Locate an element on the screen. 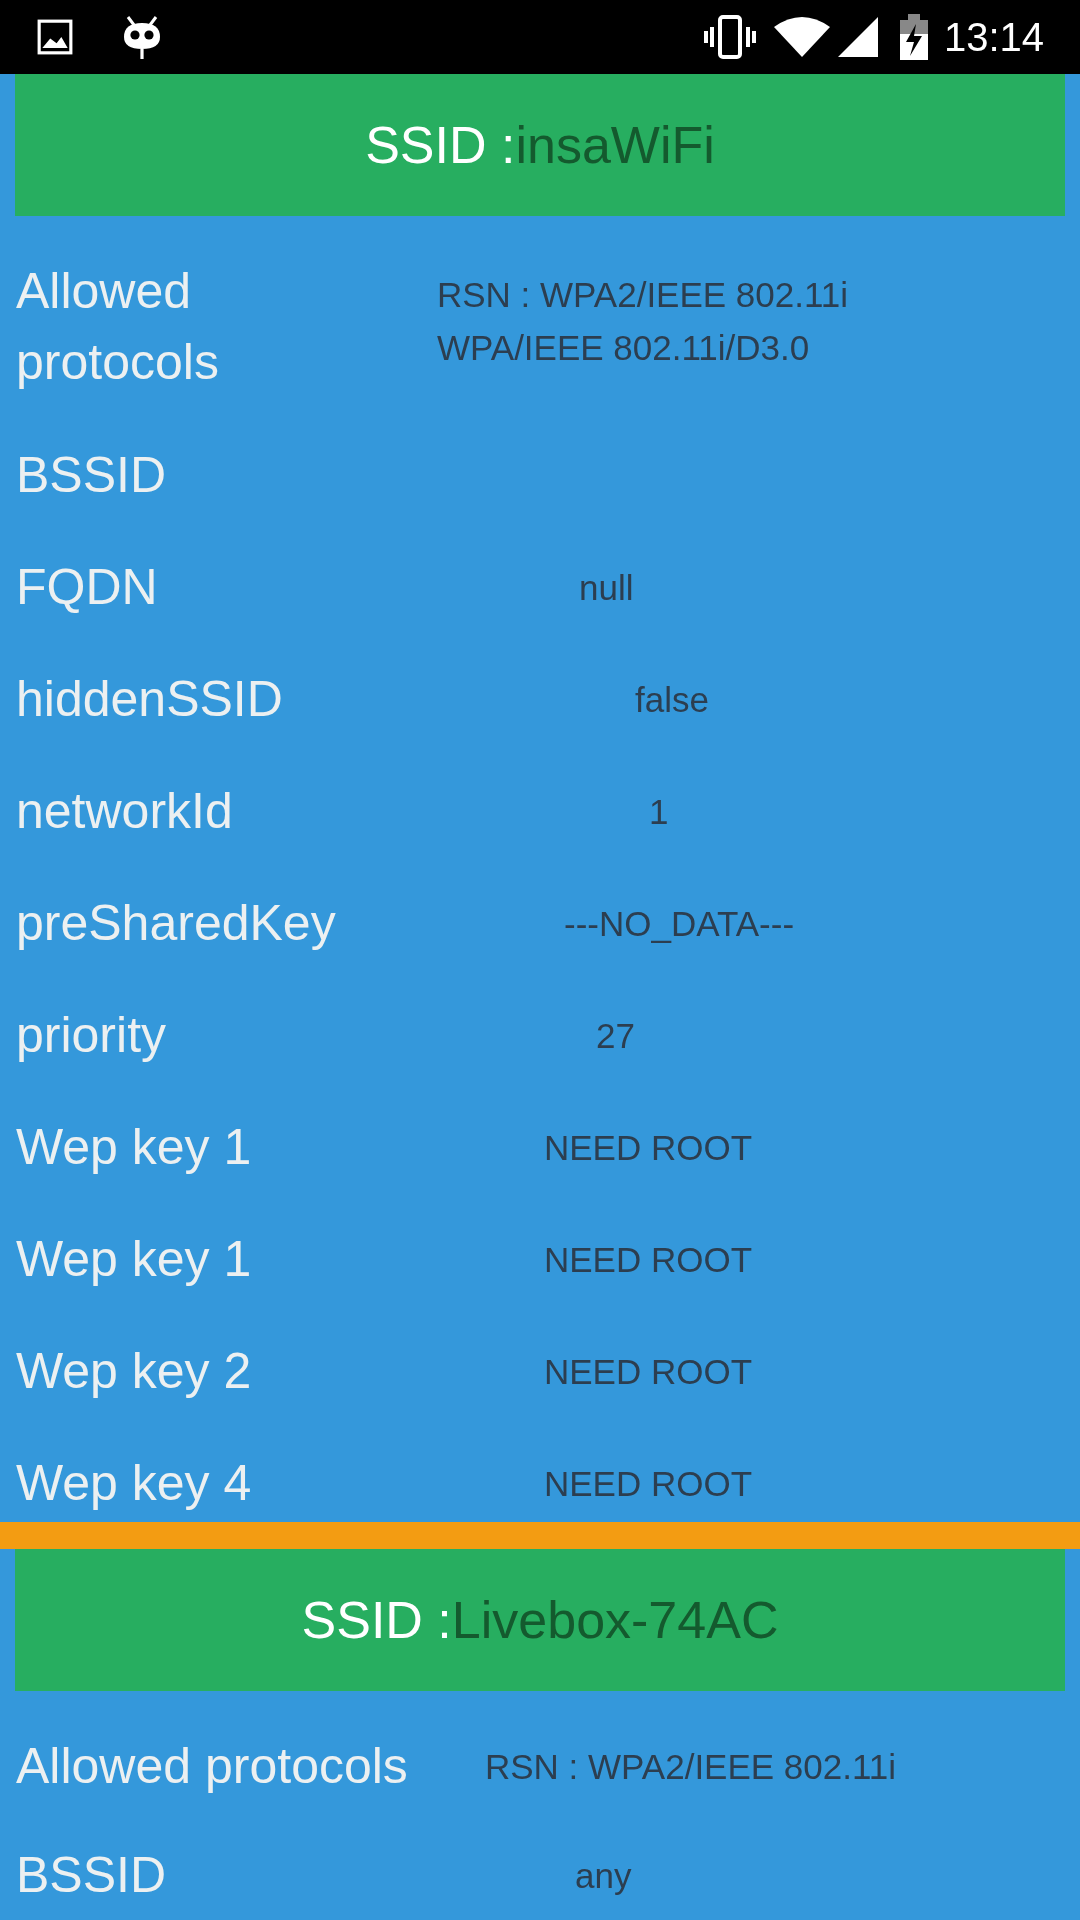 The width and height of the screenshot is (1080, 1920). picture-notification-icon is located at coordinates (55, 37).